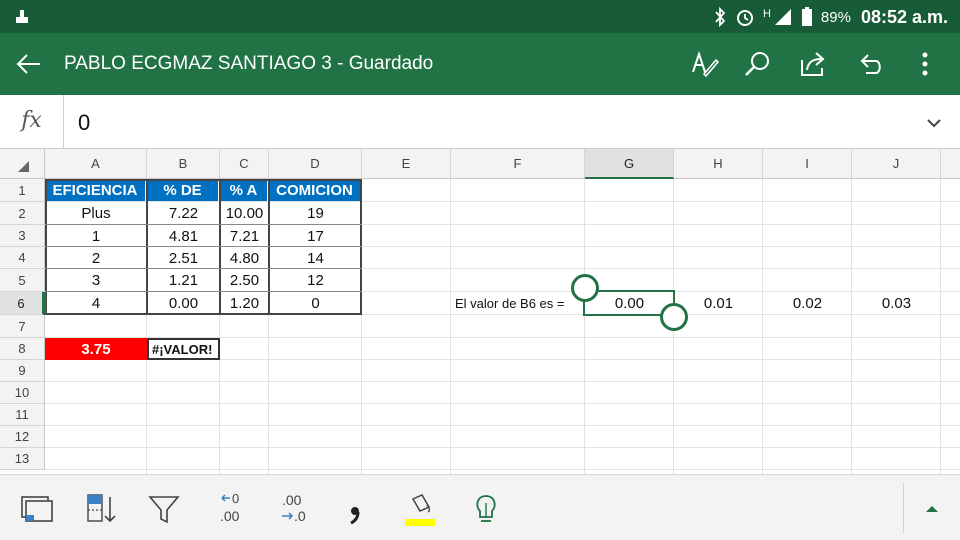  I want to click on column-header-g: G, so click(629, 164).